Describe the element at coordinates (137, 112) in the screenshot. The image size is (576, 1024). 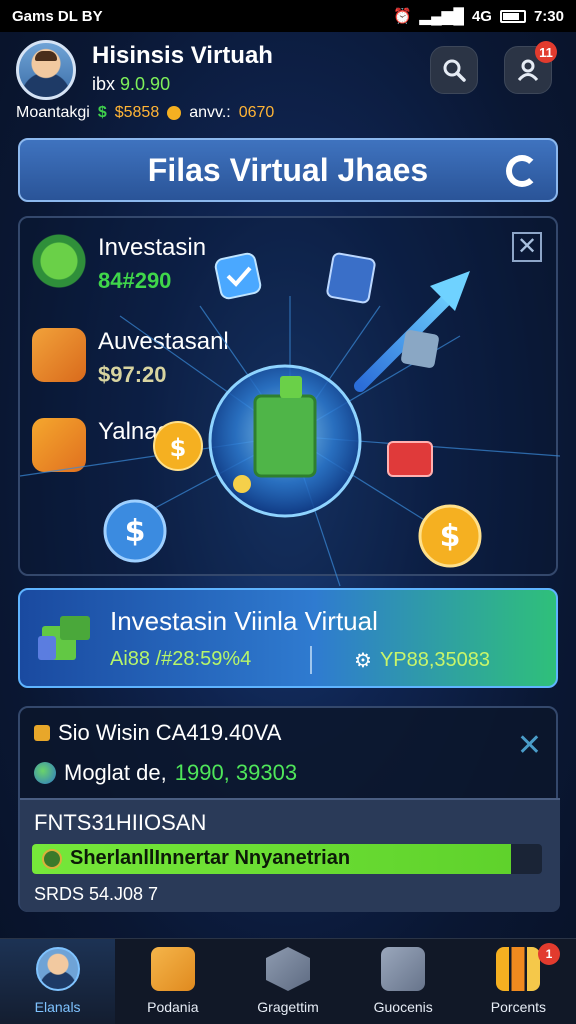
I see `stats-cash: $5858` at that location.